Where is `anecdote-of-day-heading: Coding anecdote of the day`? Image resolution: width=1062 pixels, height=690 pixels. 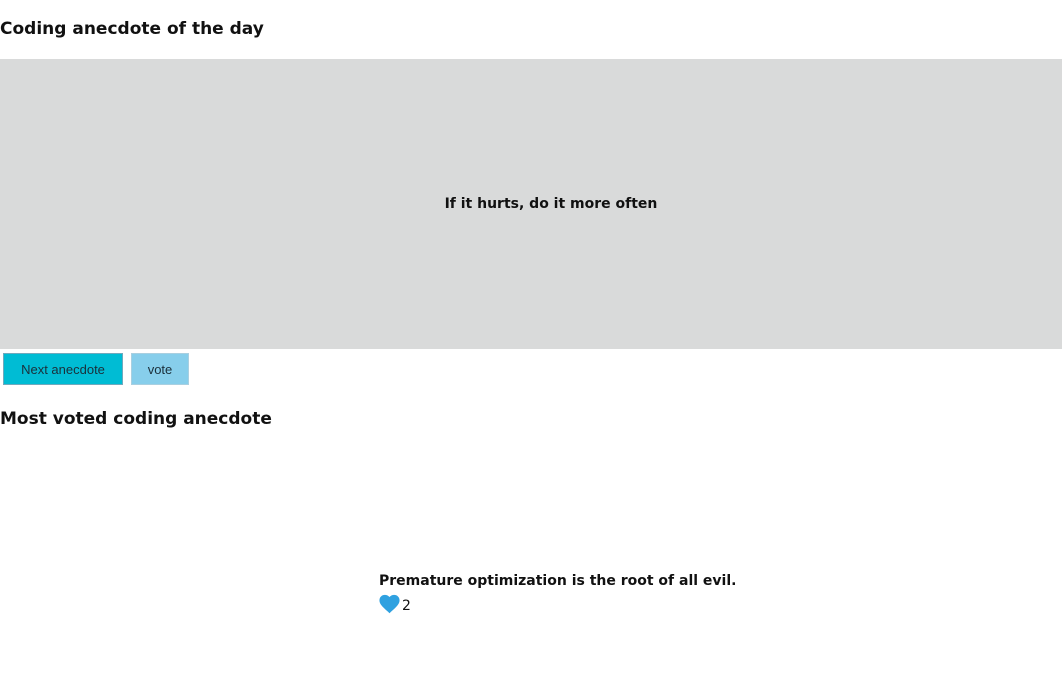
anecdote-of-day-heading: Coding anecdote of the day is located at coordinates (132, 29).